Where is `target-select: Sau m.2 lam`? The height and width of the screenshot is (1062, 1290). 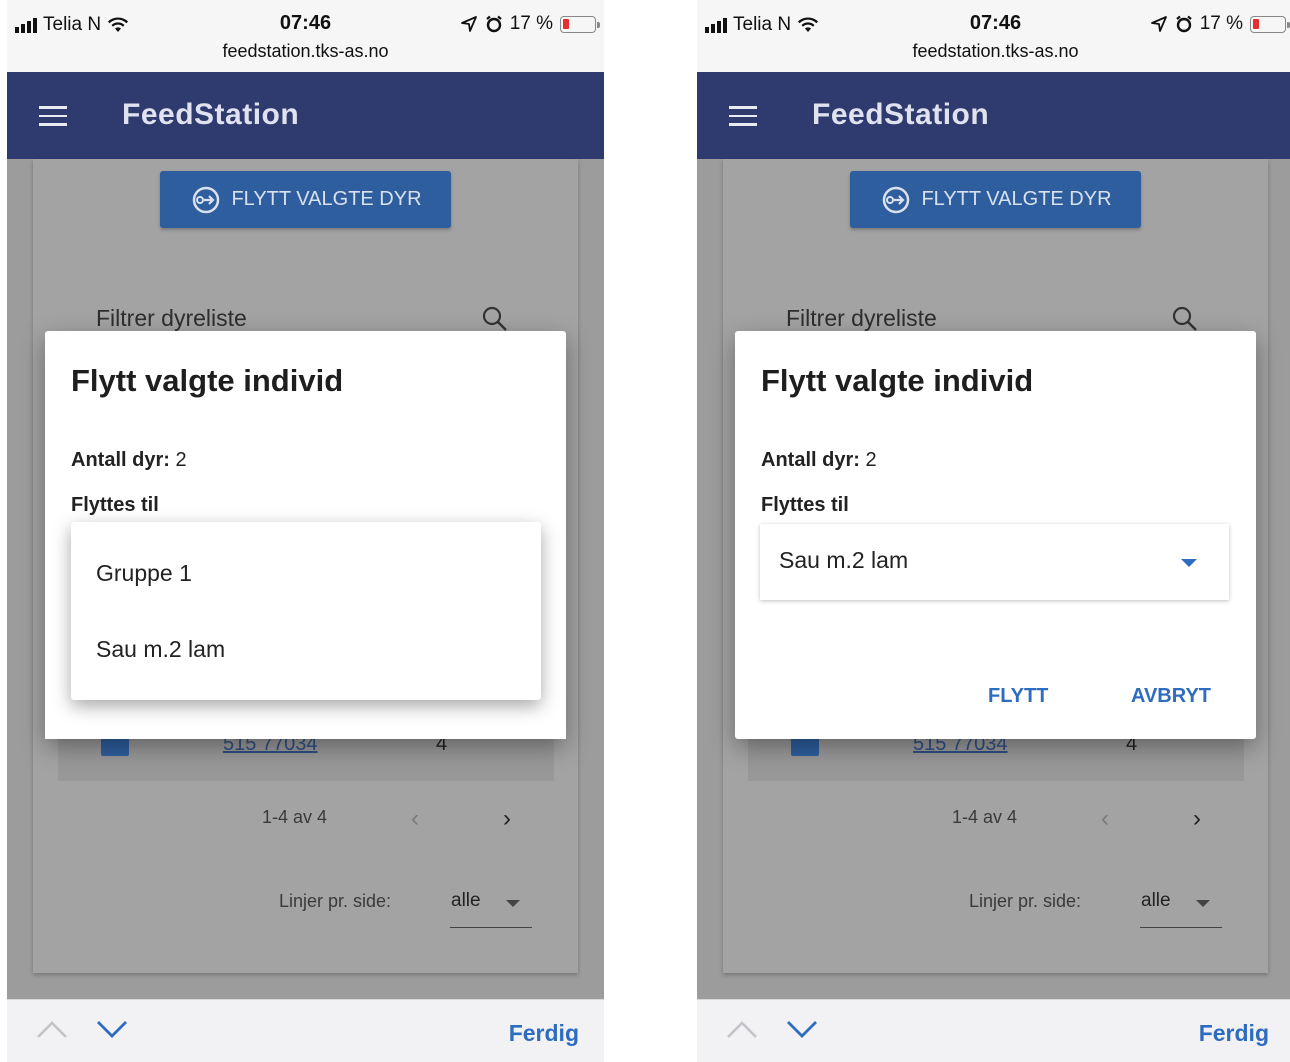
target-select: Sau m.2 lam is located at coordinates (994, 562).